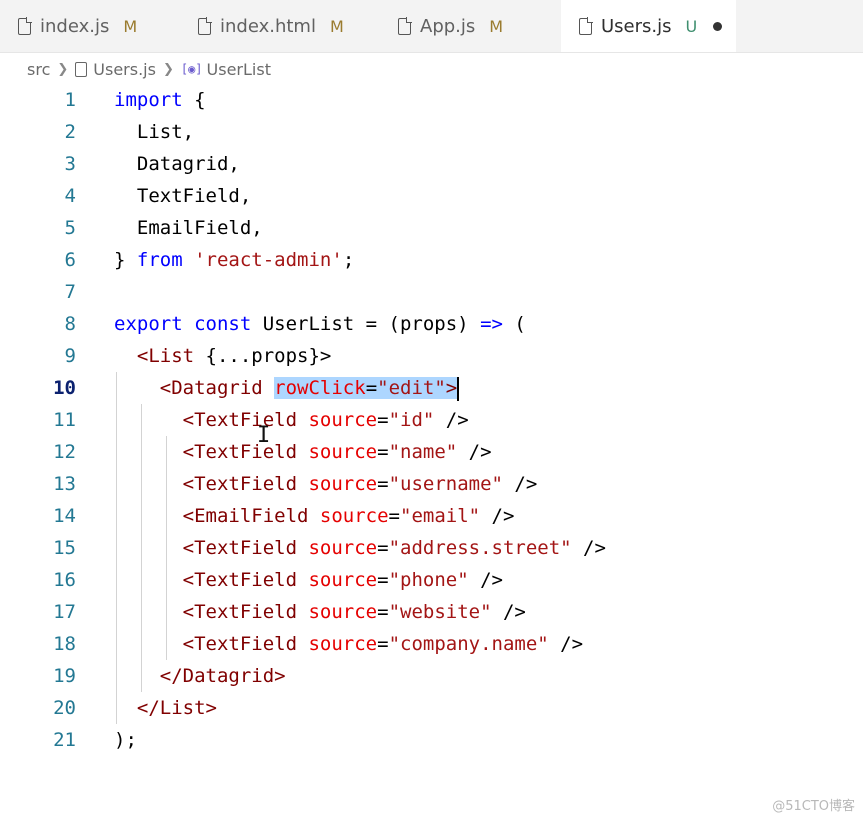 The height and width of the screenshot is (822, 863). What do you see at coordinates (70, 292) in the screenshot?
I see `line-number: 7` at bounding box center [70, 292].